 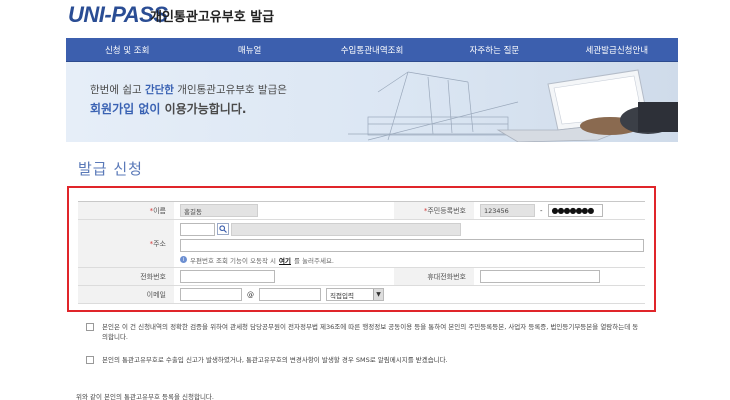 I want to click on zipcode-search-button, so click(x=223, y=229).